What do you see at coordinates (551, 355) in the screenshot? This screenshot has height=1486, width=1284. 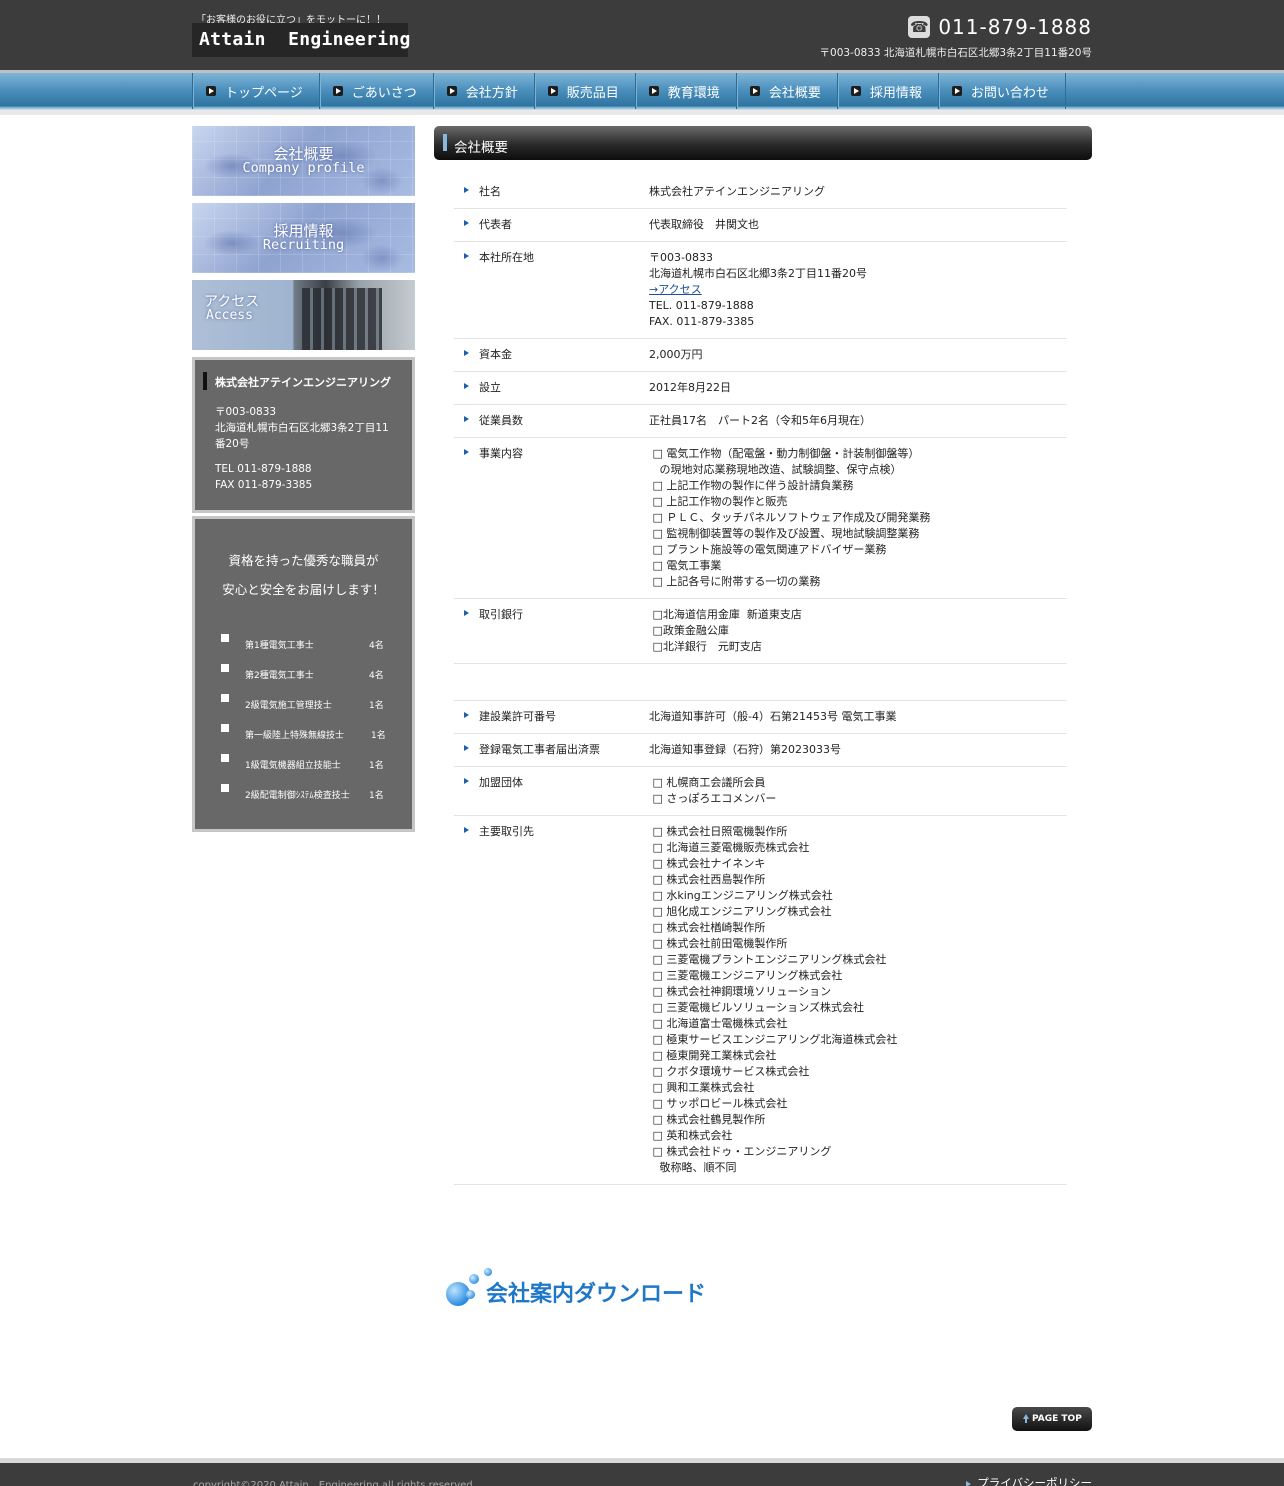 I see `row-label: 資本金` at bounding box center [551, 355].